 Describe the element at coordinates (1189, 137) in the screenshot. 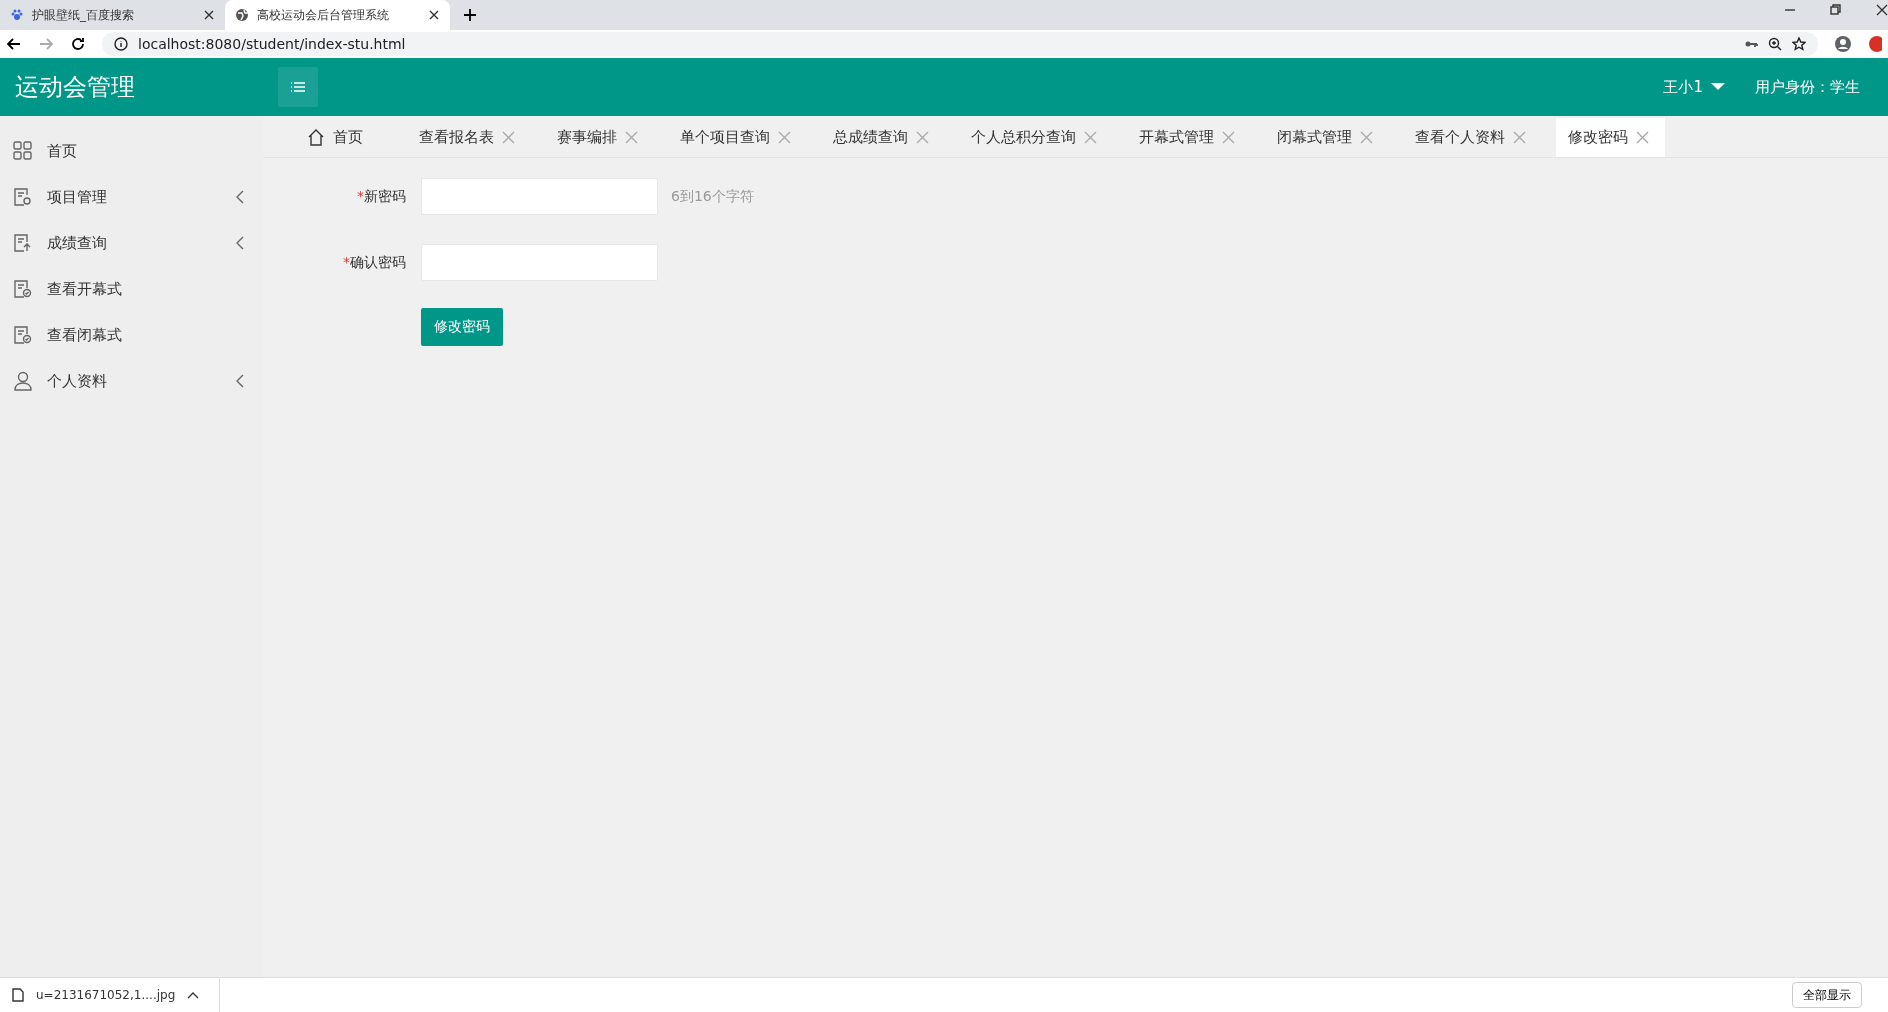

I see `page-tab: 开幕式管理` at that location.